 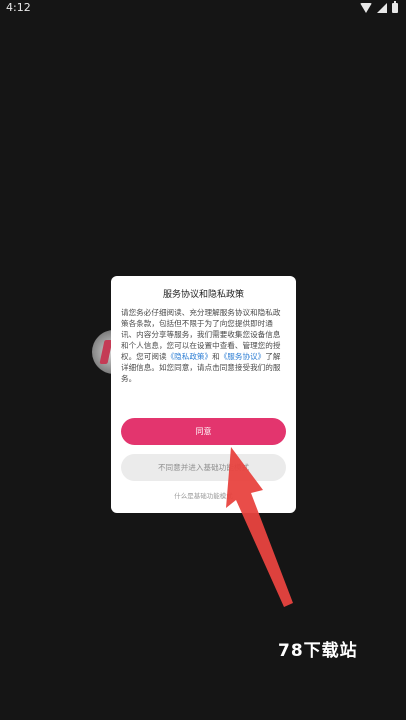 I want to click on refuse-basic-mode-button: 不同意并进入基础功能模式, so click(x=203, y=467).